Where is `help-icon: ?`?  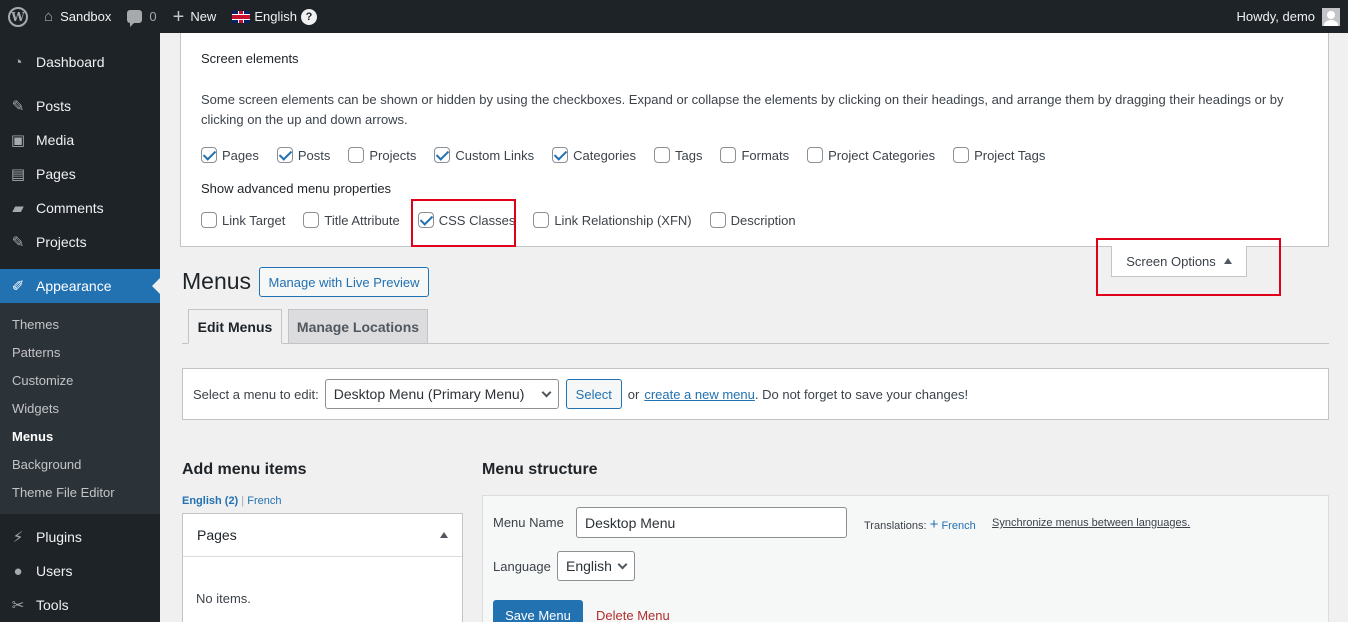 help-icon: ? is located at coordinates (308, 16).